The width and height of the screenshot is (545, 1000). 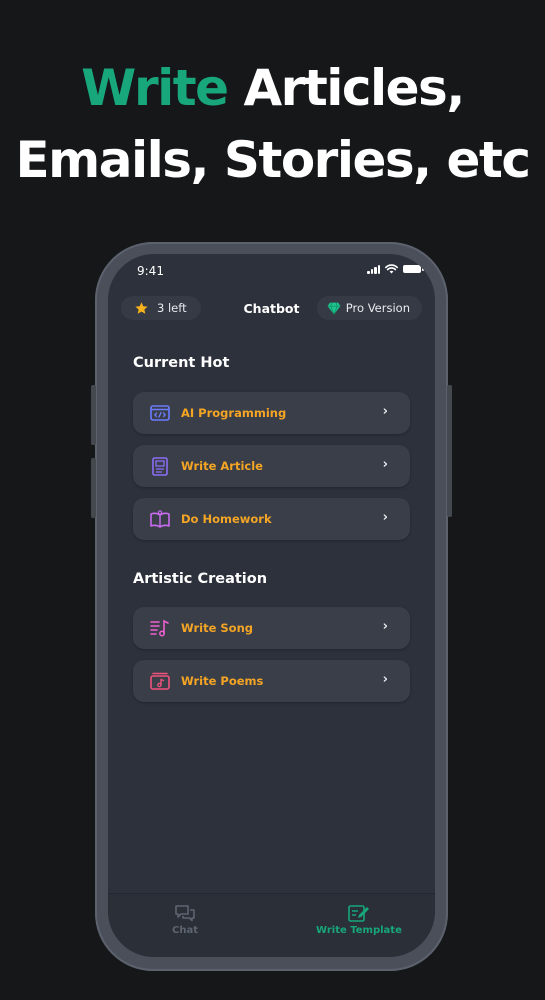 I want to click on signal-icon, so click(x=373, y=269).